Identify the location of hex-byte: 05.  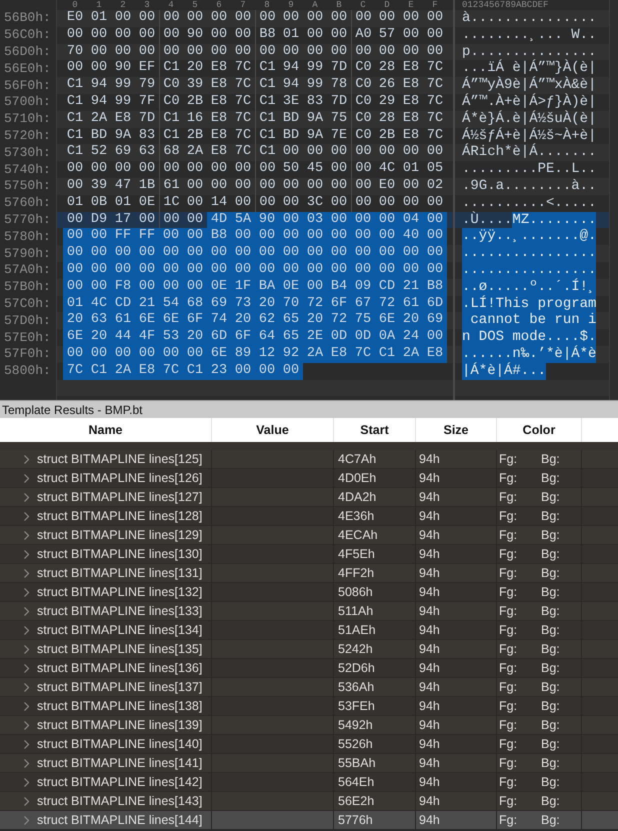
(435, 169).